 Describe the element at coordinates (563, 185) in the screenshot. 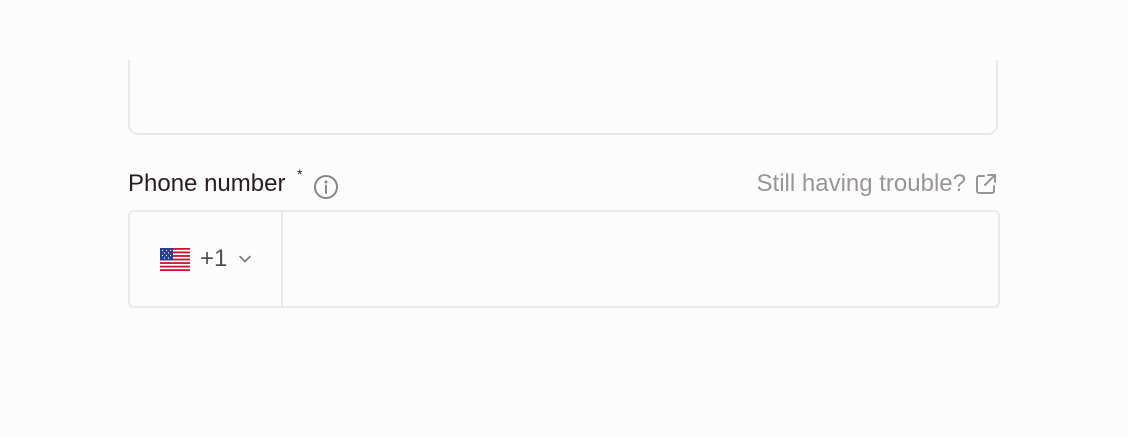

I see `phone-label-row: Phone number * Still having trouble?` at that location.